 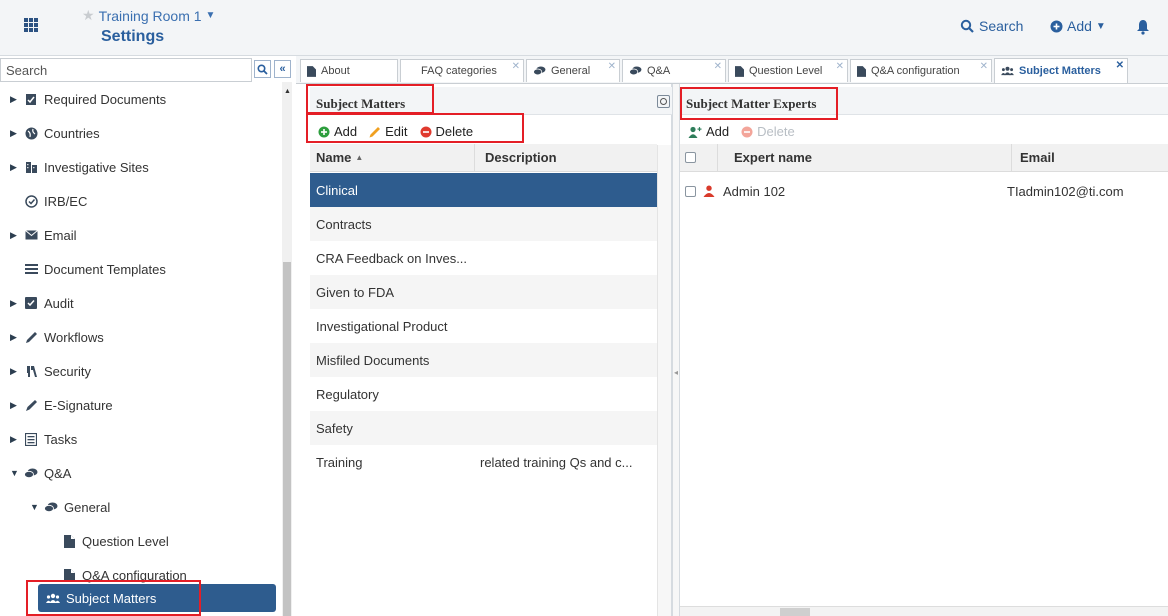 What do you see at coordinates (924, 191) in the screenshot?
I see `table-row: Admin 102 TIadmin102@ti.com` at bounding box center [924, 191].